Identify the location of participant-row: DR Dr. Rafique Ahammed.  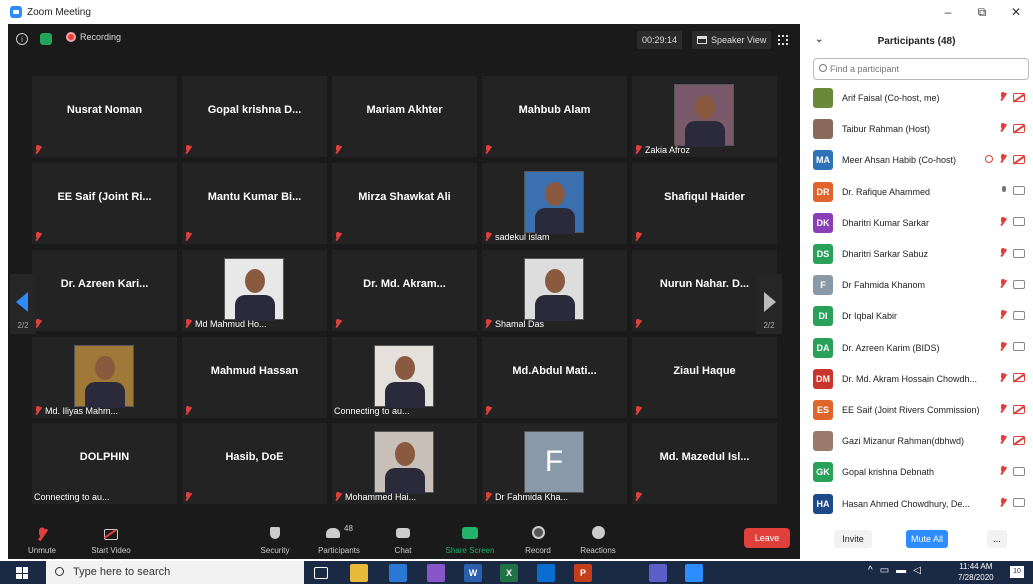
(921, 192).